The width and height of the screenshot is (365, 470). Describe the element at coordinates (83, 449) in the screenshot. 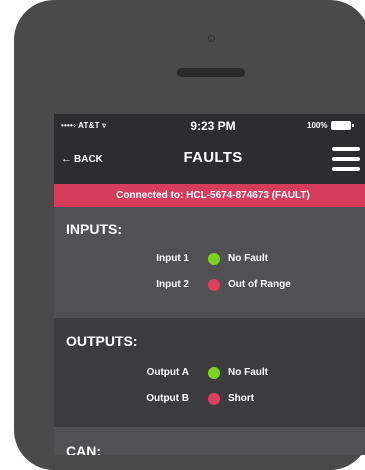

I see `can-title: CAN:` at that location.